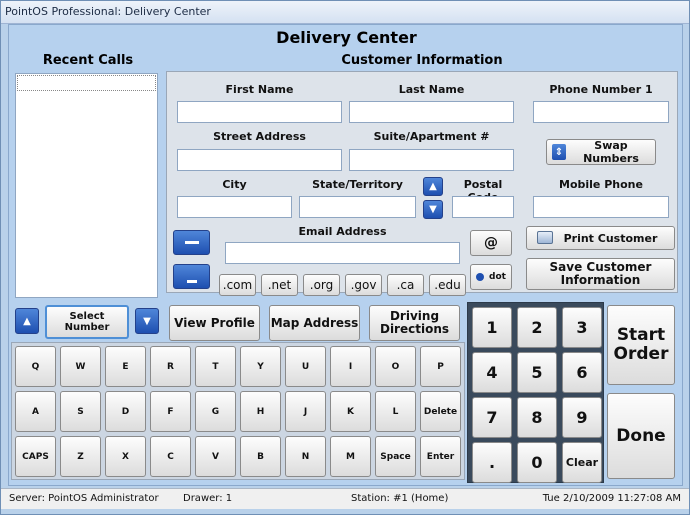 The width and height of the screenshot is (690, 515). I want to click on at-button: @, so click(491, 243).